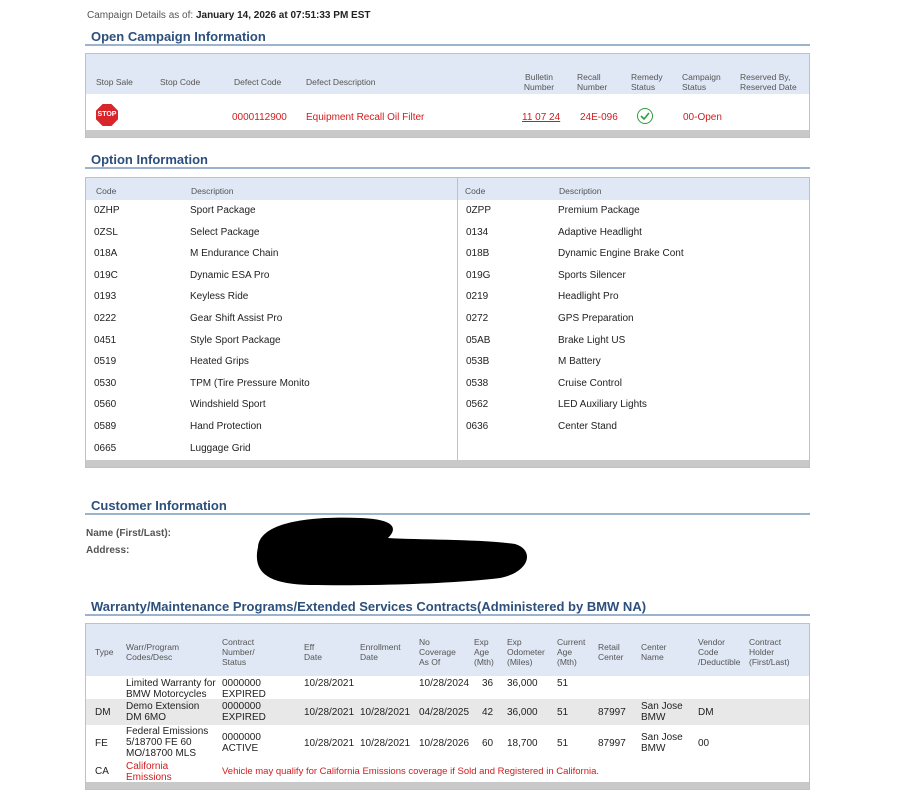  I want to click on option-row: 0538 Cruise Control, so click(634, 384).